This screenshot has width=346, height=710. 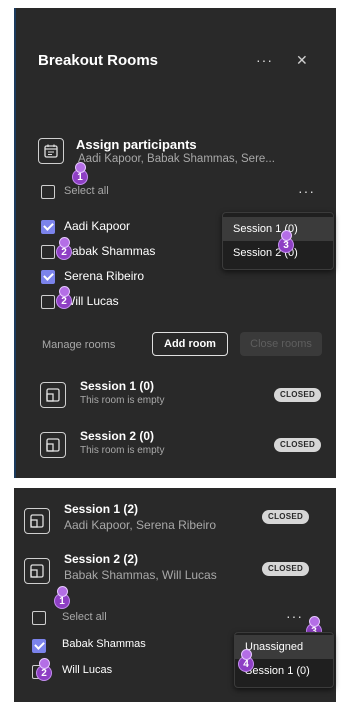 What do you see at coordinates (51, 151) in the screenshot?
I see `assign-participants-icon` at bounding box center [51, 151].